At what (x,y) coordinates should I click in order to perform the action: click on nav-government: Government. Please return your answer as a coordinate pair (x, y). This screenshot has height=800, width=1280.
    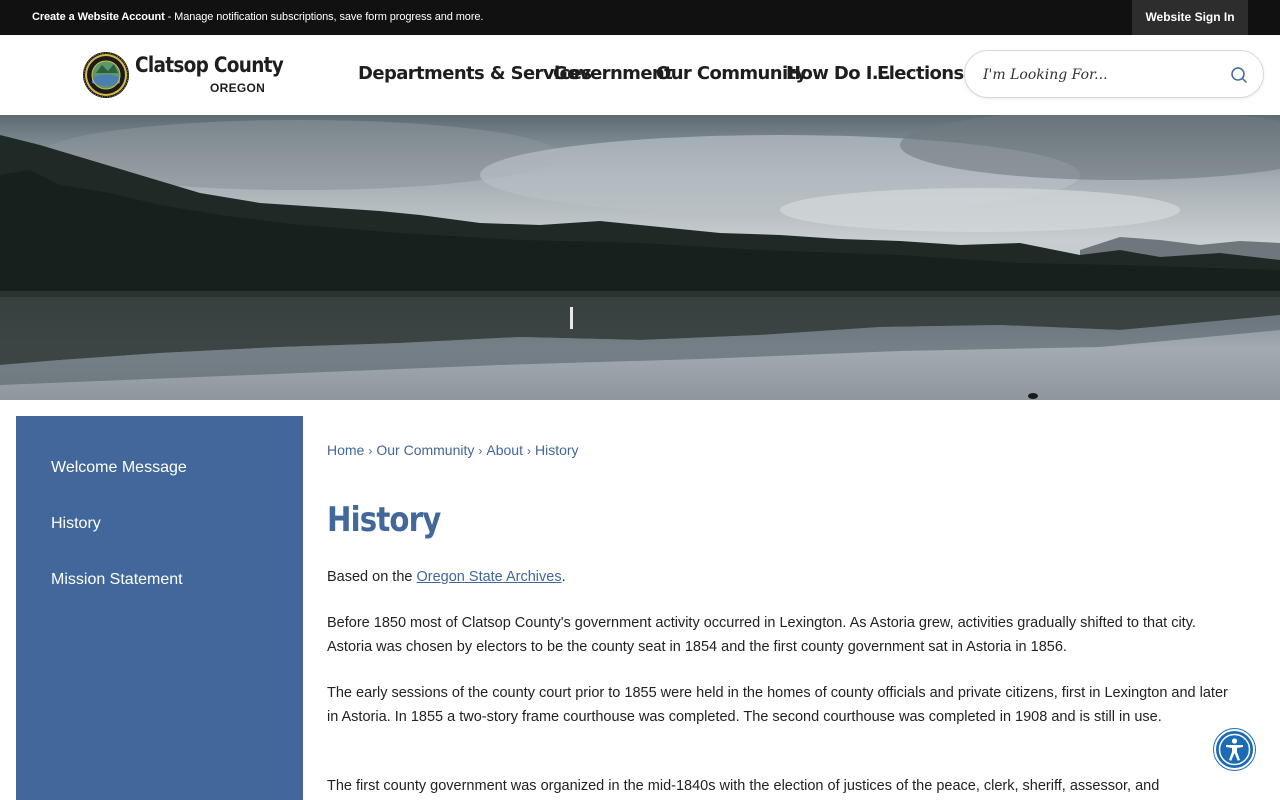
    Looking at the image, I should click on (613, 73).